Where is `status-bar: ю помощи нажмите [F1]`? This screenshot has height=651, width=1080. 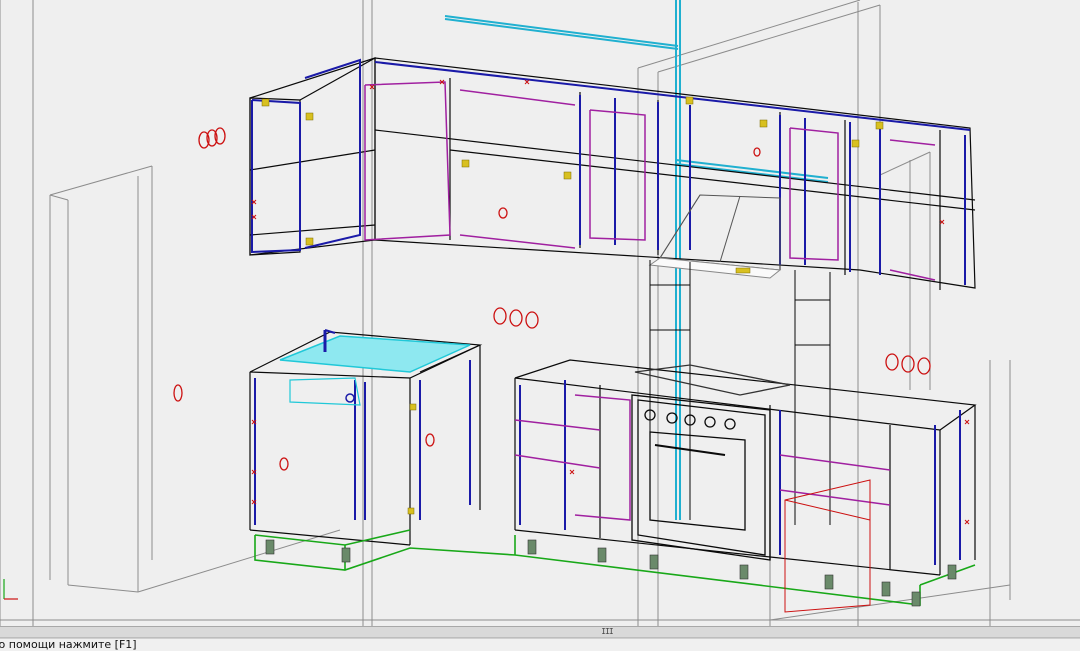 status-bar: ю помощи нажмите [F1] is located at coordinates (540, 644).